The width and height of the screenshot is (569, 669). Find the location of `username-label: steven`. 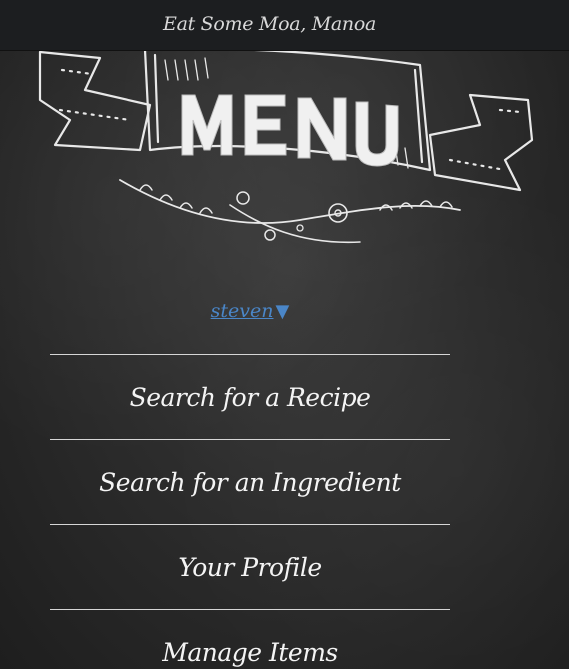

username-label: steven is located at coordinates (242, 311).